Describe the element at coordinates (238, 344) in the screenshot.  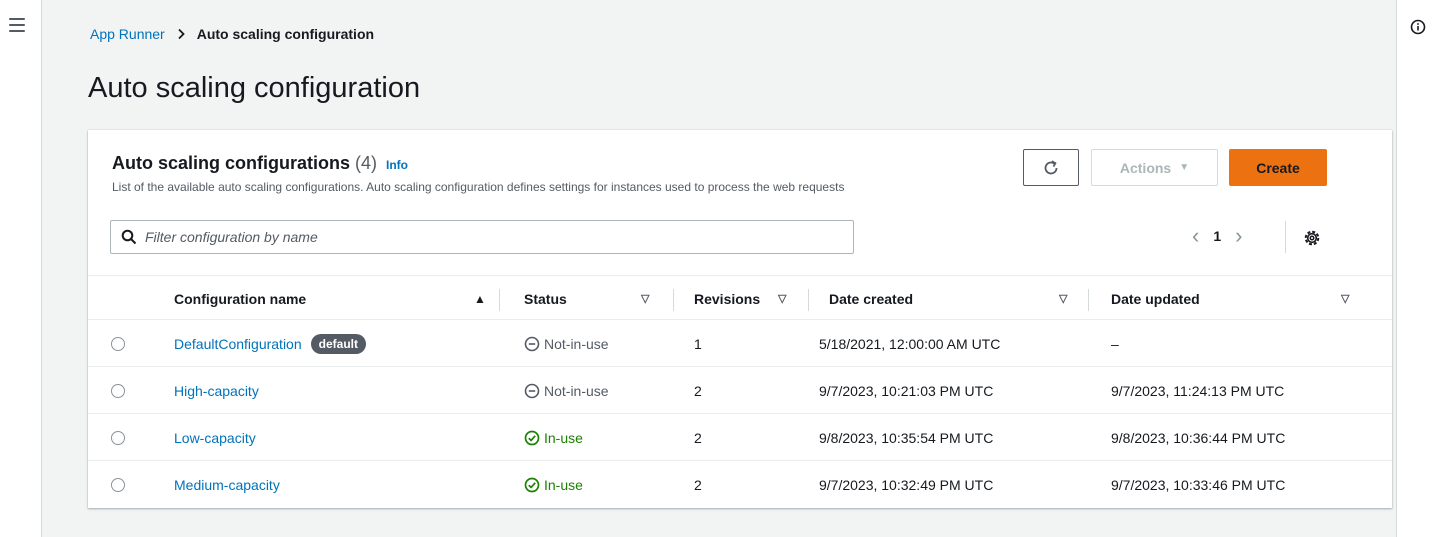
I see `configuration-name-link: DefaultConfiguration` at that location.